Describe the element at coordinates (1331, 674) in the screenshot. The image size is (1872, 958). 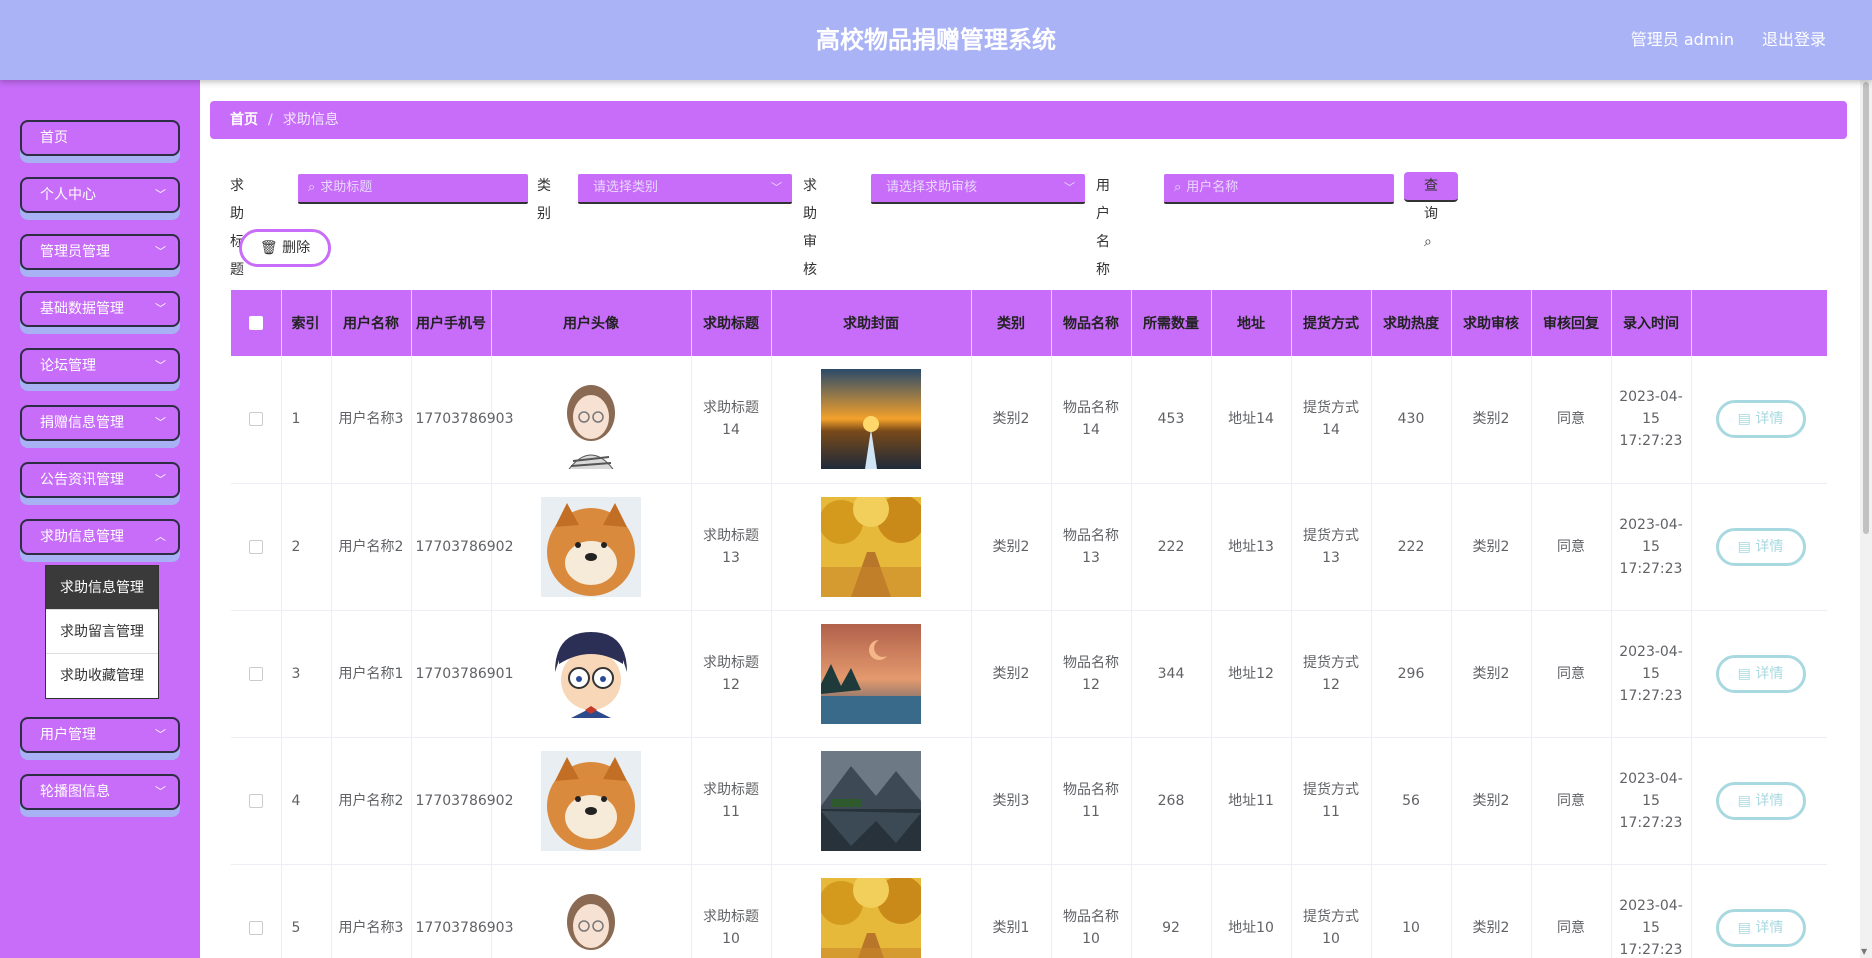
I see `cell-pickup: 提货方式12` at that location.